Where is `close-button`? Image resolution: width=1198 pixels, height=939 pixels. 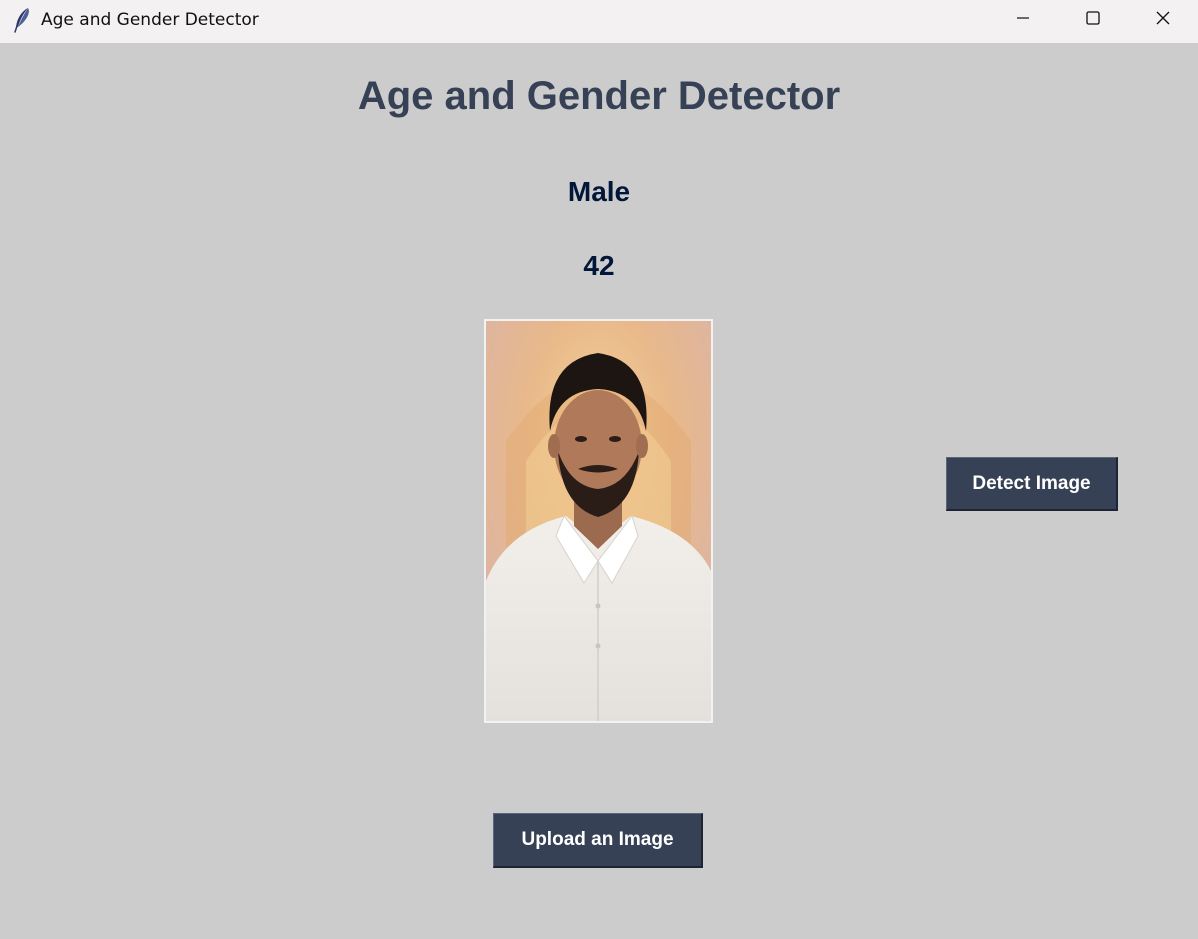 close-button is located at coordinates (1163, 20).